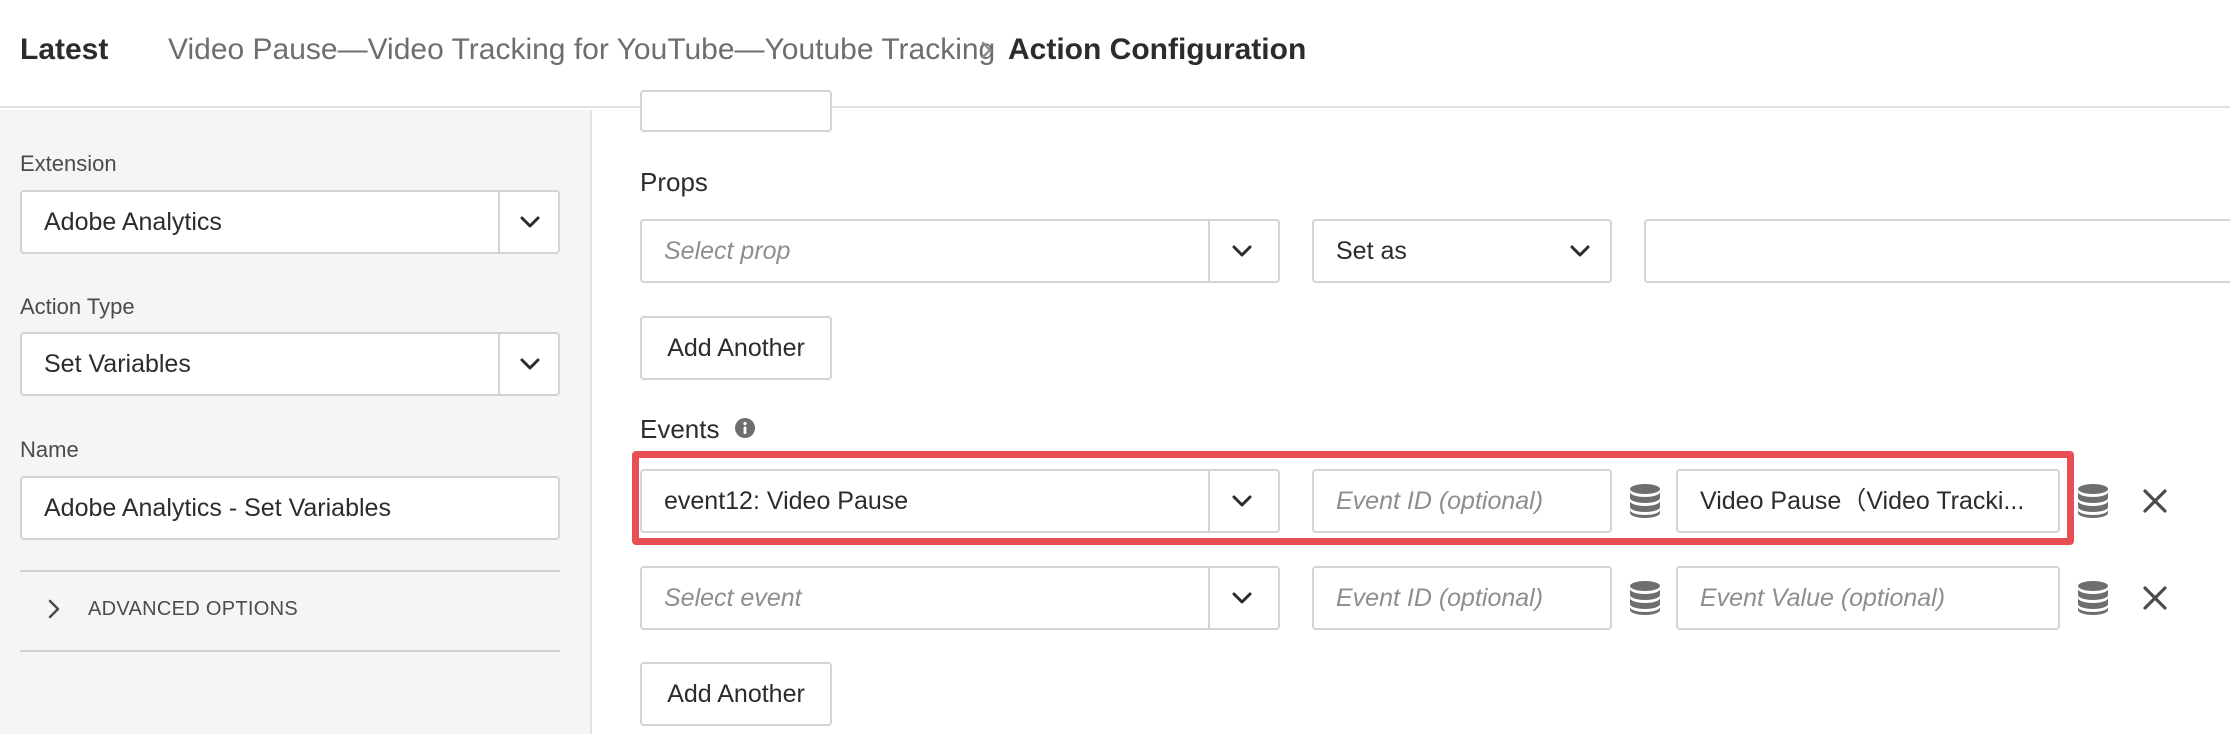 The height and width of the screenshot is (734, 2230). I want to click on prop-select: Select prop, so click(960, 251).